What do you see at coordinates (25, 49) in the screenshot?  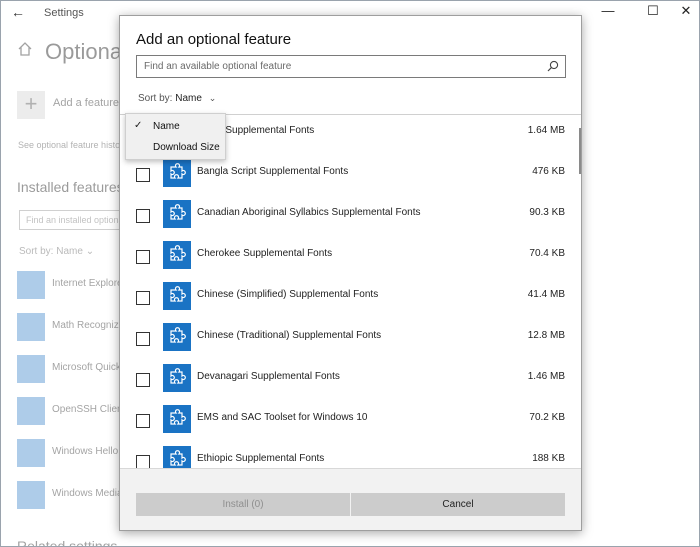 I see `home-icon` at bounding box center [25, 49].